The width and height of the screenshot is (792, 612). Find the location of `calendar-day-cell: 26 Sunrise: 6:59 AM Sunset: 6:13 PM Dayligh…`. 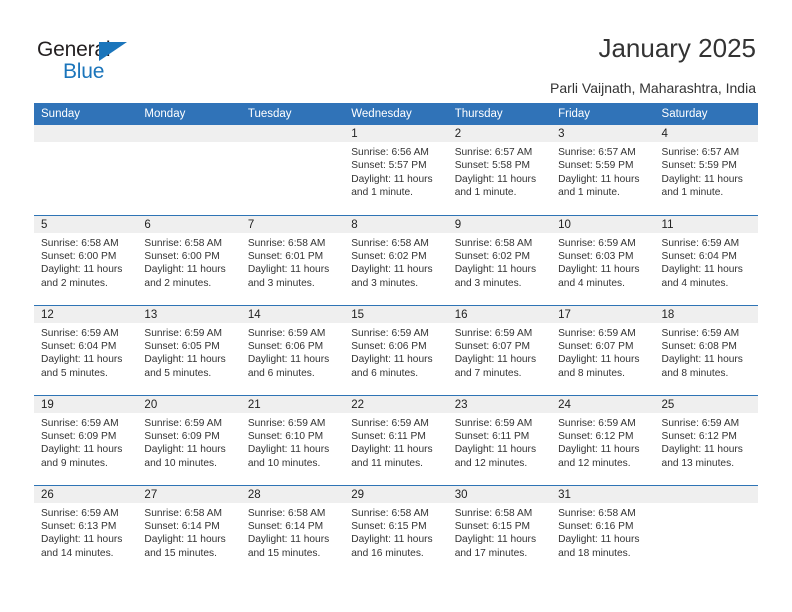

calendar-day-cell: 26 Sunrise: 6:59 AM Sunset: 6:13 PM Dayligh… is located at coordinates (86, 529).